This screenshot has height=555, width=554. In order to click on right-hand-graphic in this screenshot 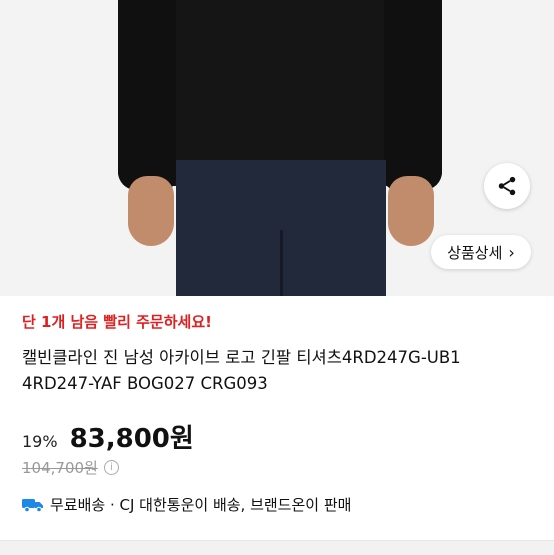, I will do `click(411, 211)`.